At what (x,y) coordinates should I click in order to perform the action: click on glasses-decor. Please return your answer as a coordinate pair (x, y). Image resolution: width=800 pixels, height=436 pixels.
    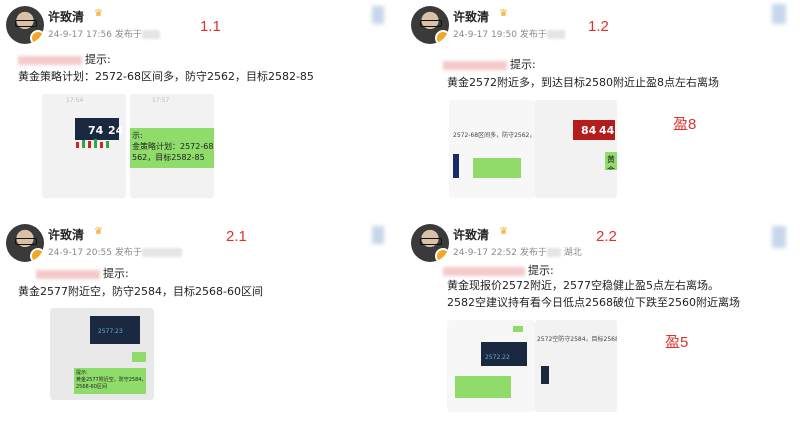
    Looking at the image, I should click on (26, 23).